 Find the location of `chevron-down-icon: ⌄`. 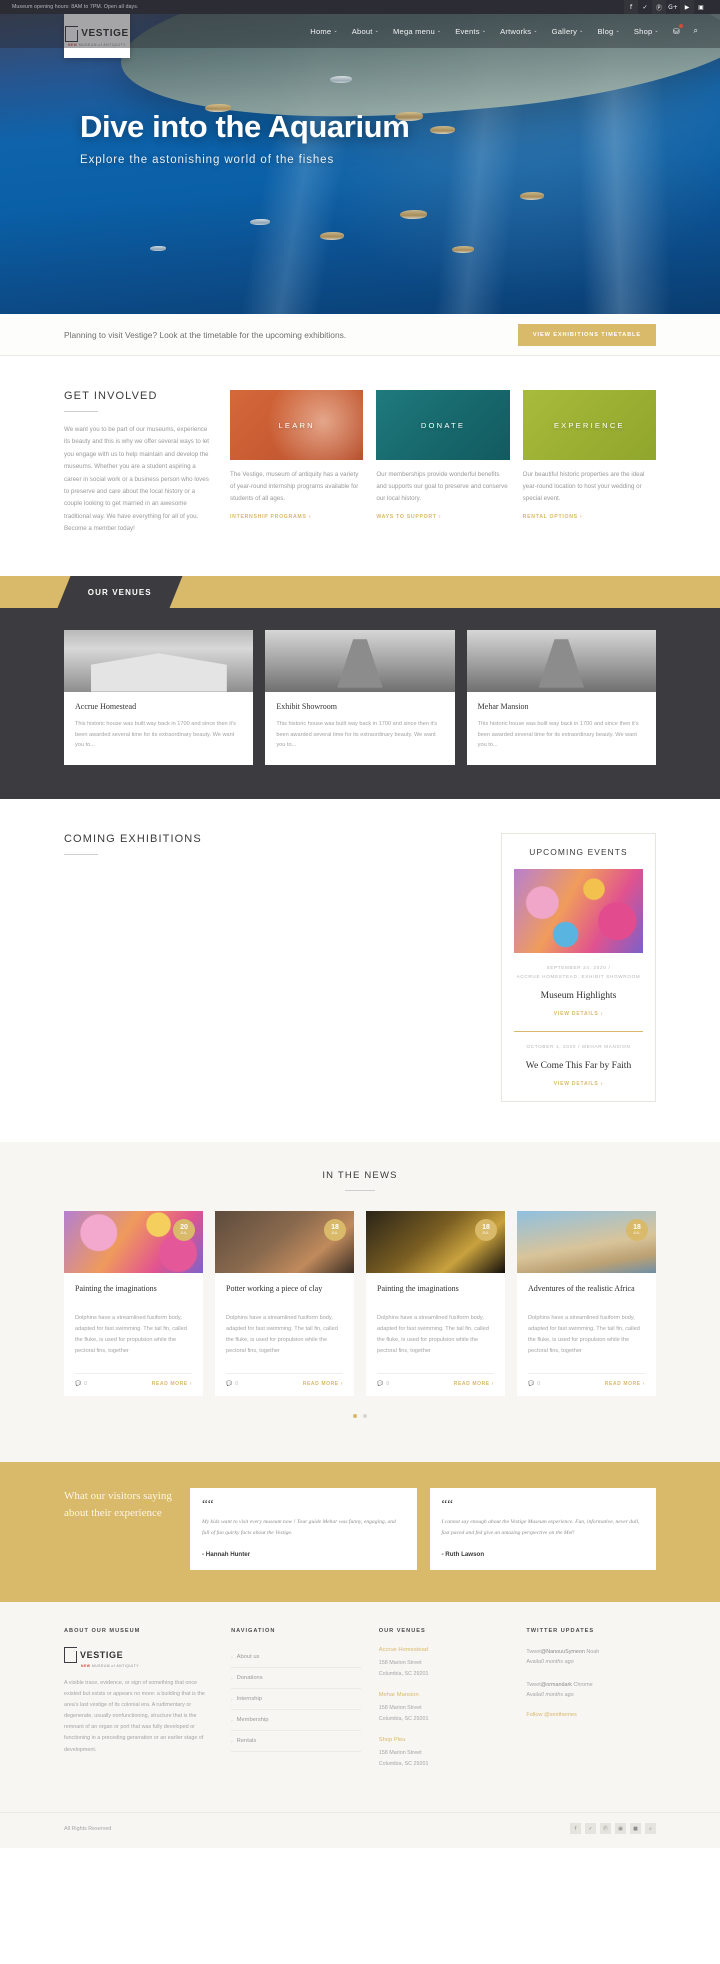

chevron-down-icon: ⌄ is located at coordinates (439, 31).